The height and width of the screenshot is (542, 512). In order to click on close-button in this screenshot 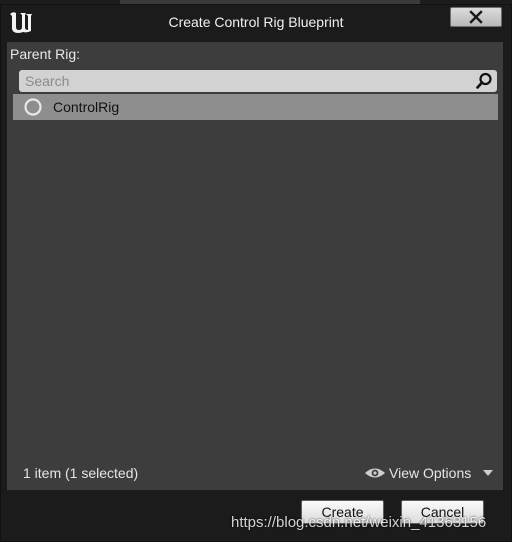, I will do `click(476, 17)`.